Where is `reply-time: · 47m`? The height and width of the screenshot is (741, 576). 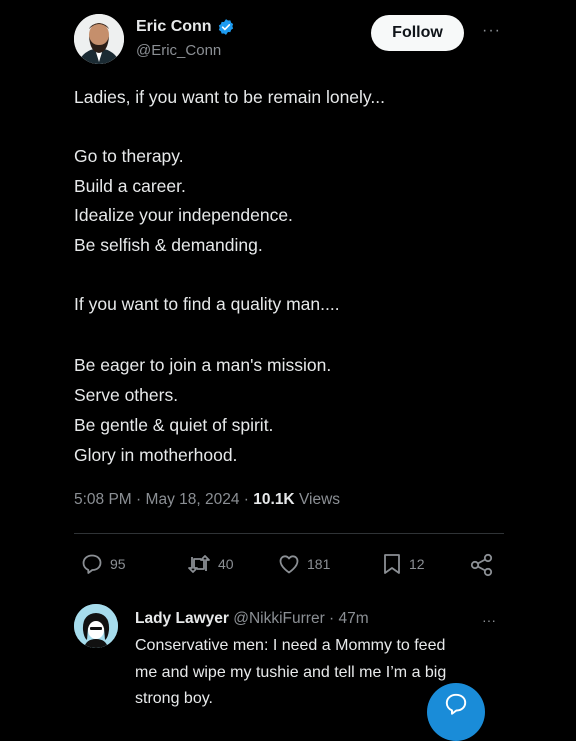 reply-time: · 47m is located at coordinates (349, 618).